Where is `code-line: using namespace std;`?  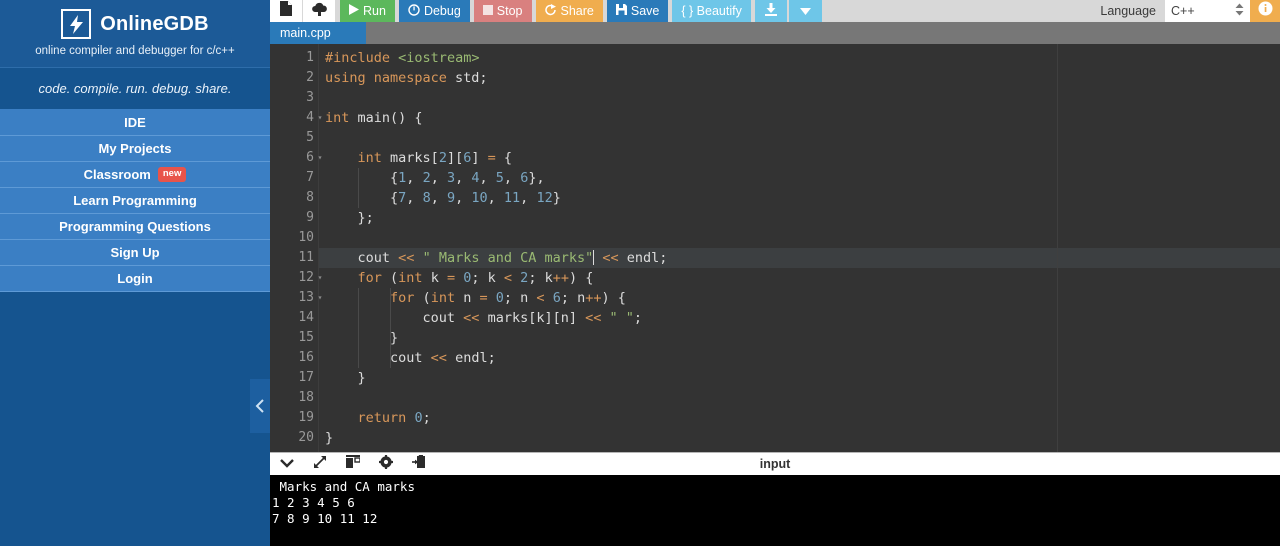 code-line: using namespace std; is located at coordinates (799, 78).